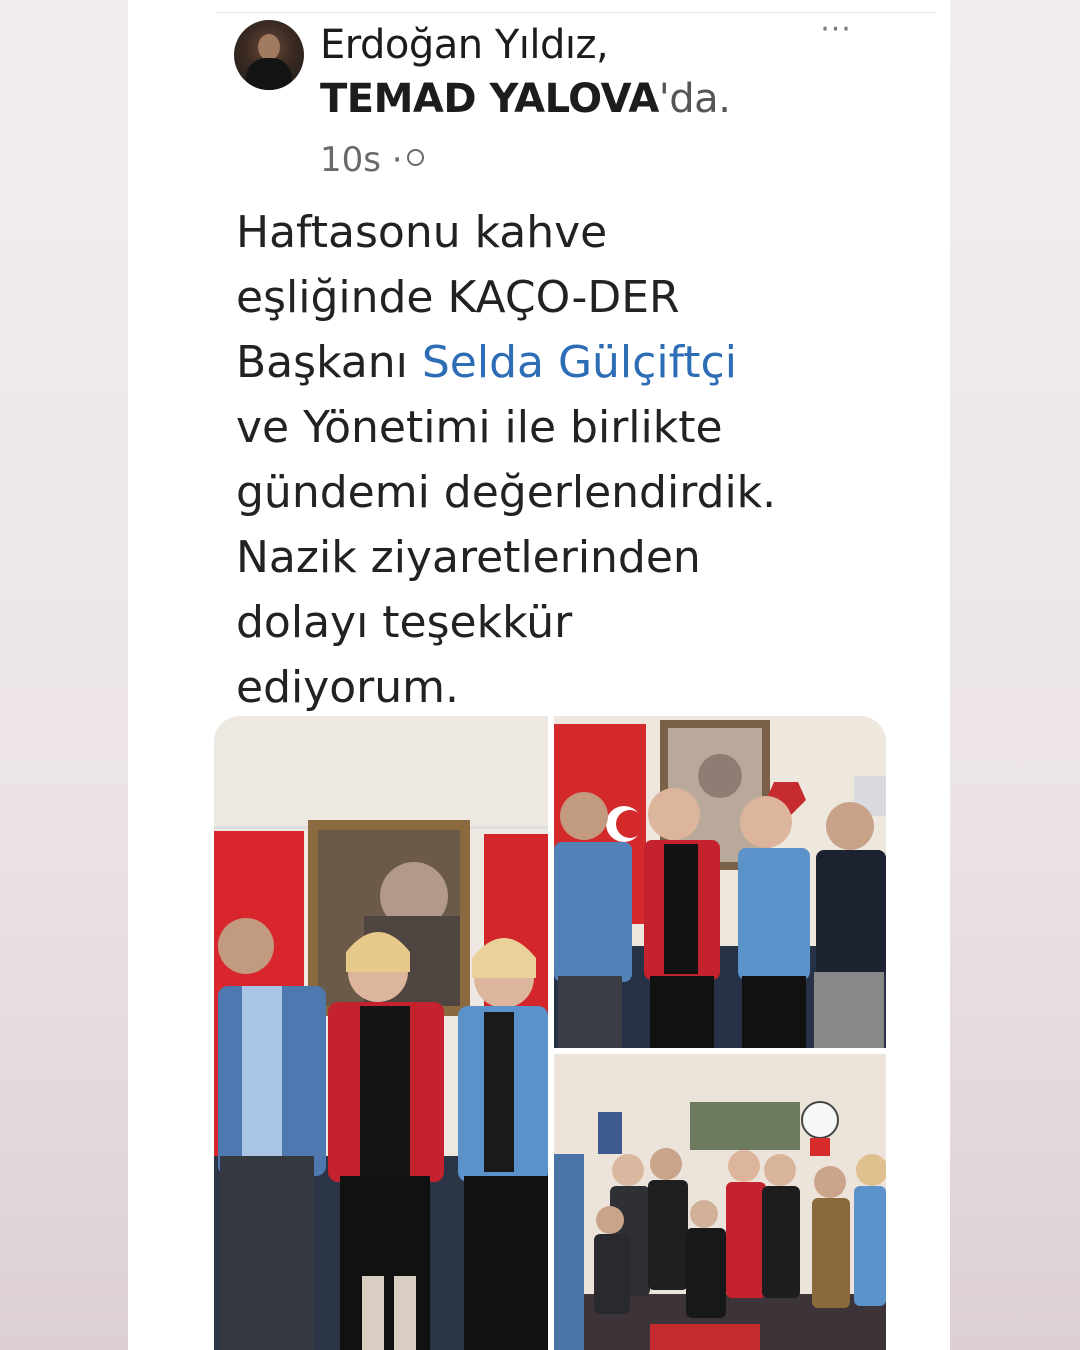 This screenshot has height=1350, width=1080. Describe the element at coordinates (422, 232) in the screenshot. I see `post-line: Haftasonu kahve` at that location.